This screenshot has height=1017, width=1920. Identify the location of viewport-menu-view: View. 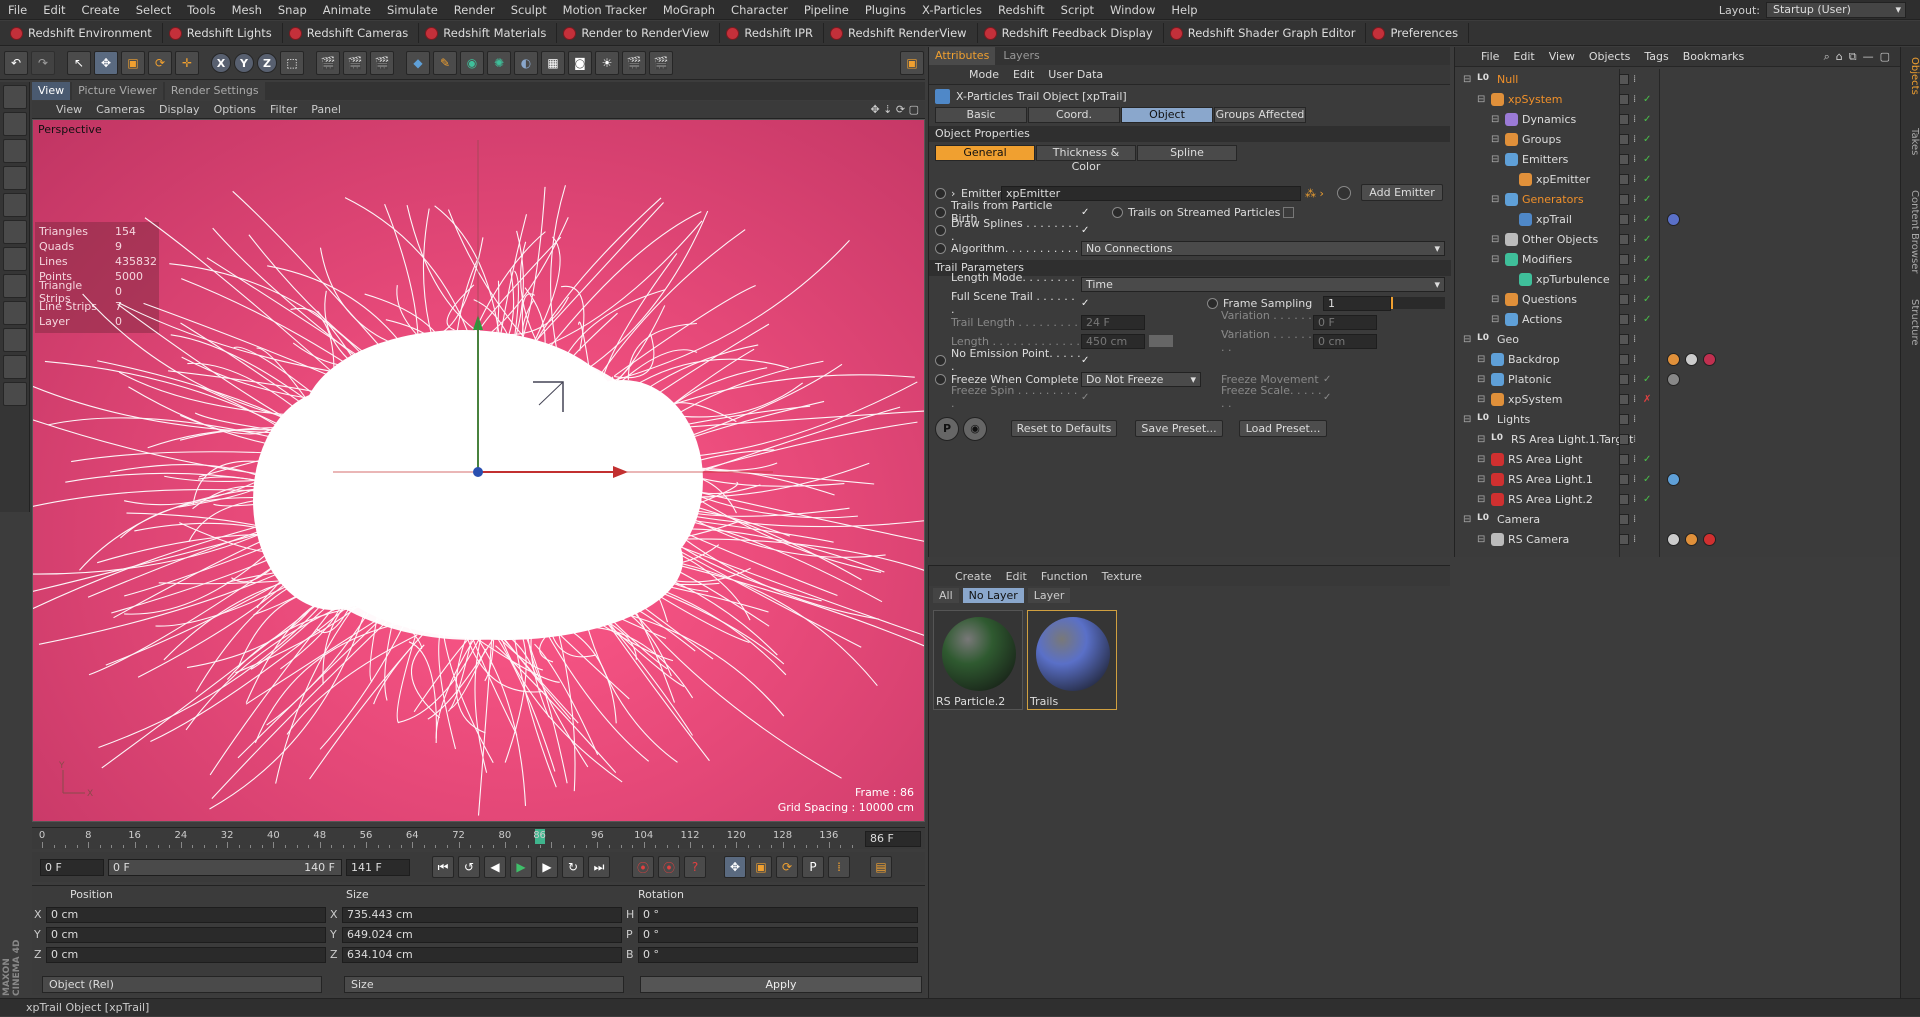
(69, 109).